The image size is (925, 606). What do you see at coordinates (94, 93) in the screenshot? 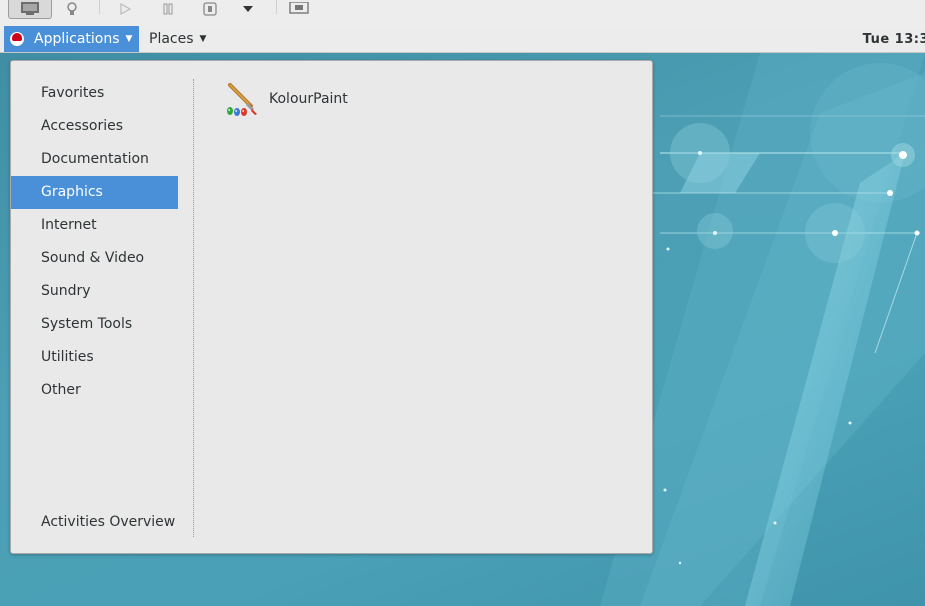
I see `category-favorites: Favorites` at bounding box center [94, 93].